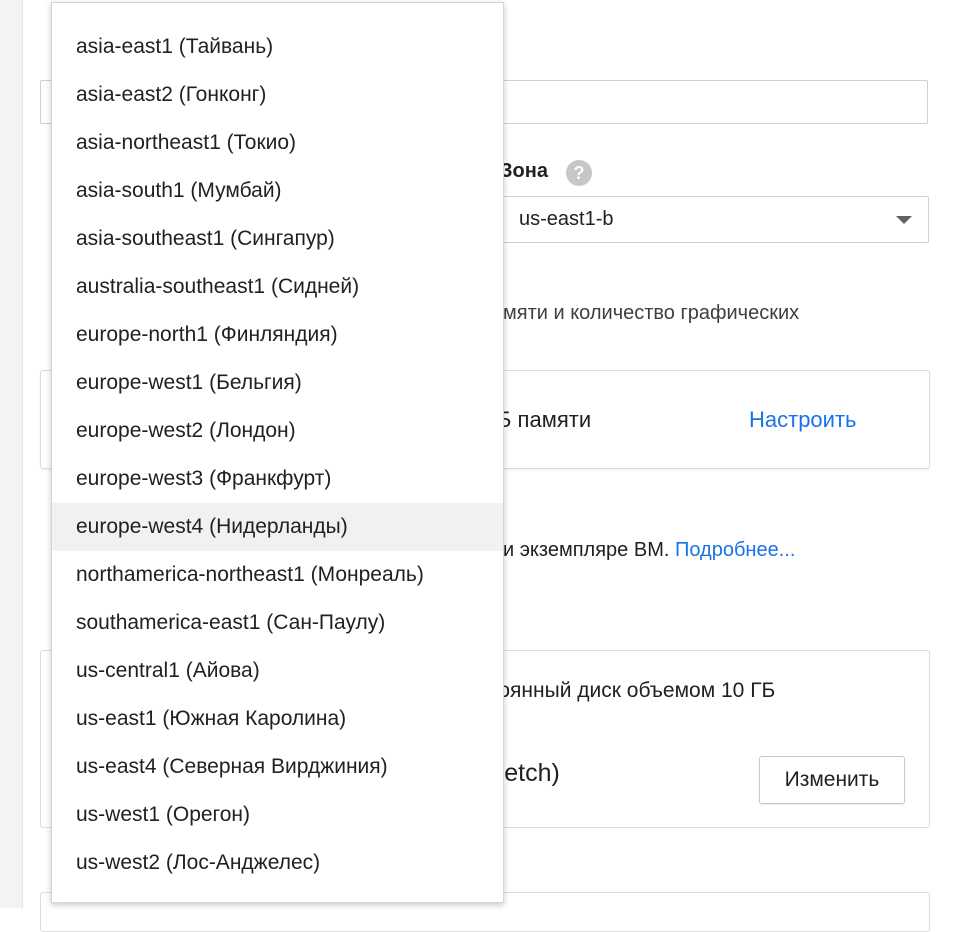 The image size is (970, 932). I want to click on region-option: europe-north1 (Финляндия), so click(277, 335).